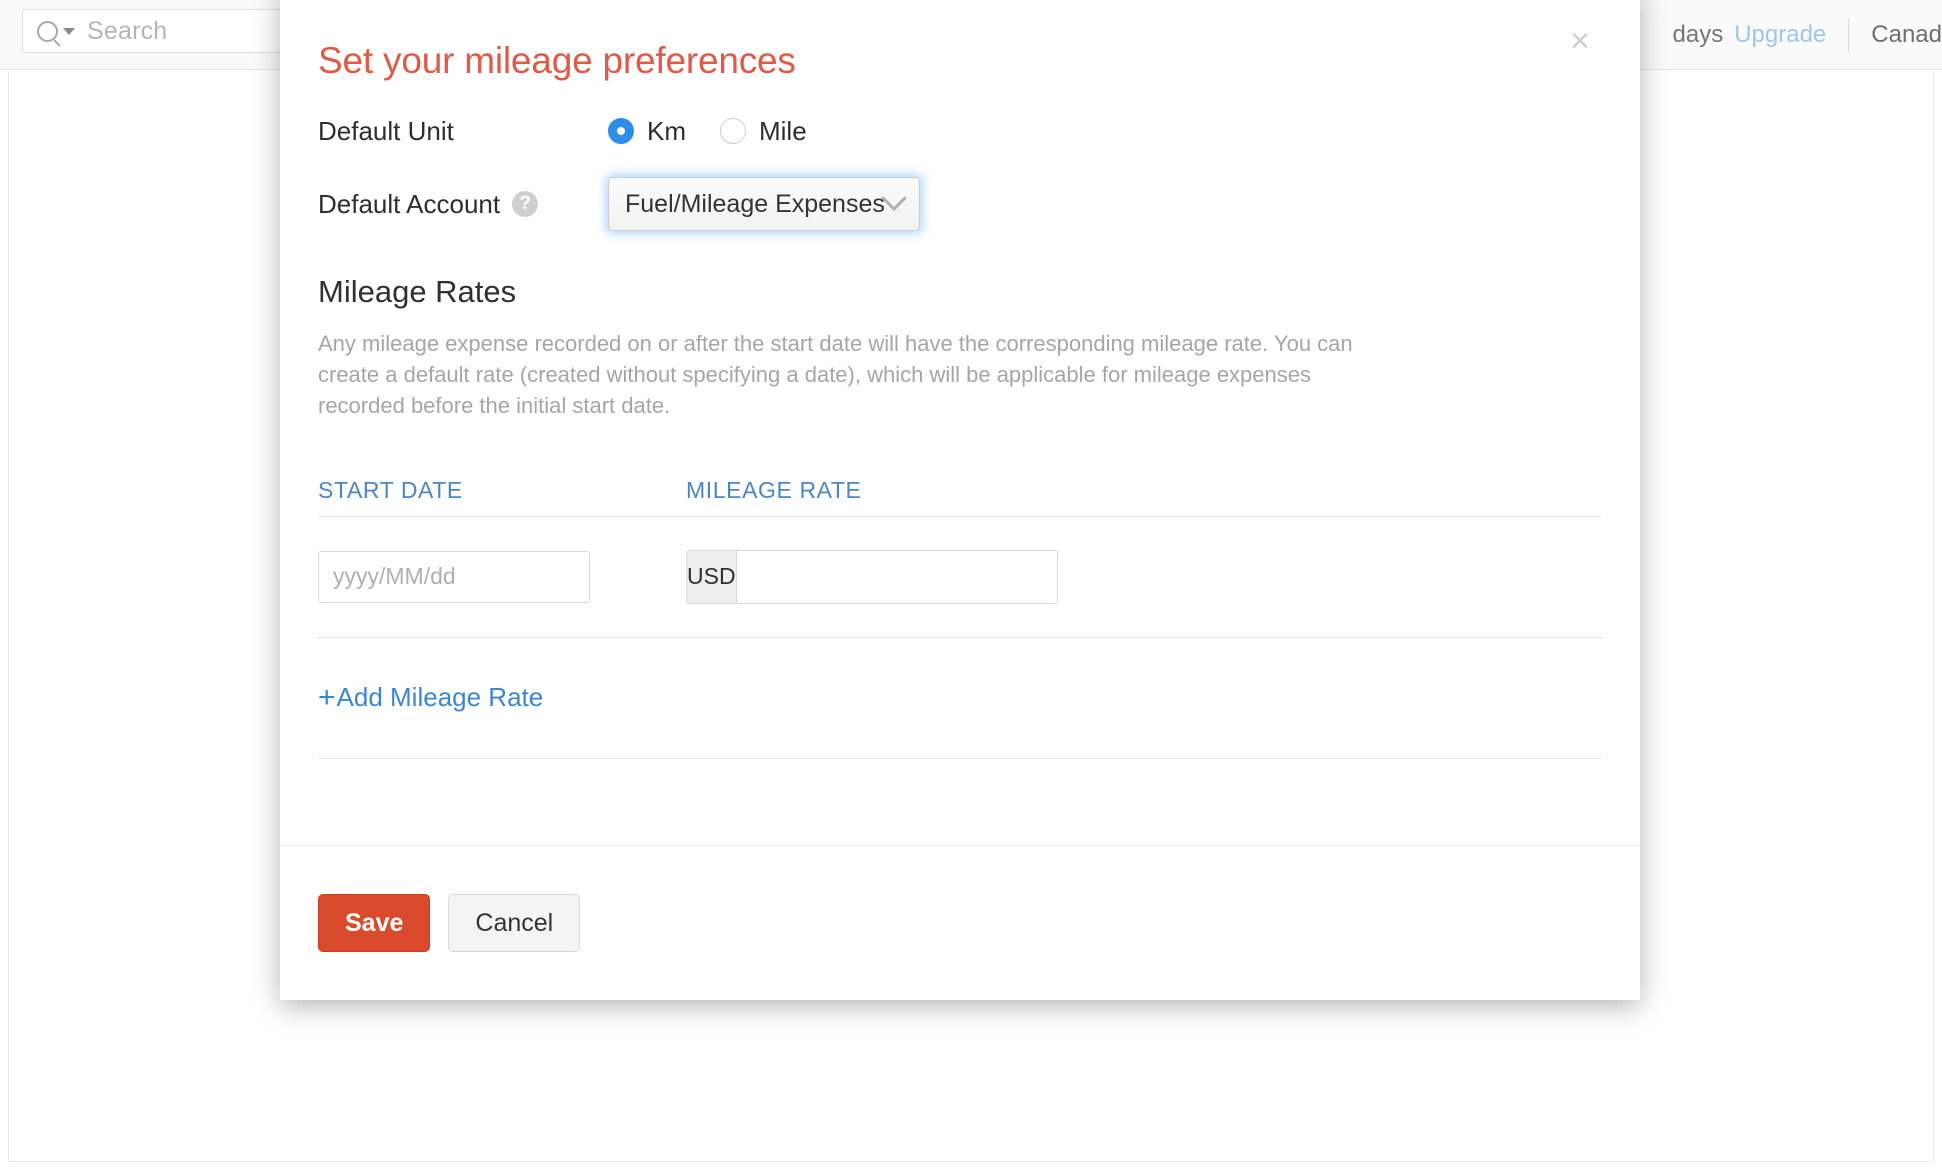 The height and width of the screenshot is (1170, 1942). Describe the element at coordinates (774, 489) in the screenshot. I see `column-header-mileage-rate: MILEAGE RATE` at that location.